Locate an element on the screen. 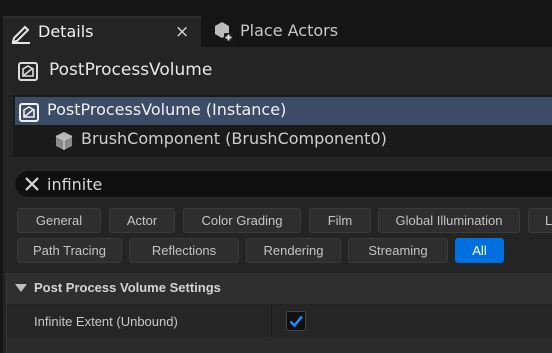 The height and width of the screenshot is (353, 552). actor-cube-icon is located at coordinates (29, 112).